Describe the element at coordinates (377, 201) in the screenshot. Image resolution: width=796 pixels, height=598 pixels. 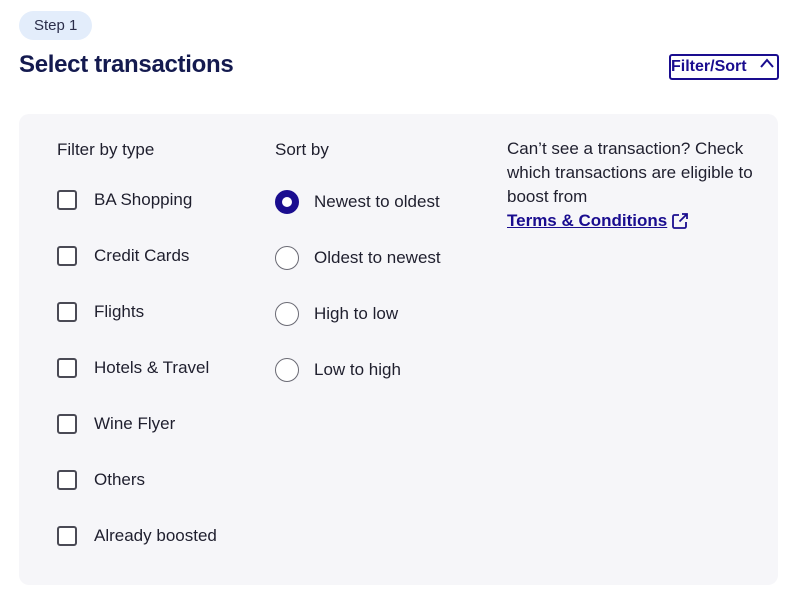
I see `option-label: Newest to oldest` at that location.